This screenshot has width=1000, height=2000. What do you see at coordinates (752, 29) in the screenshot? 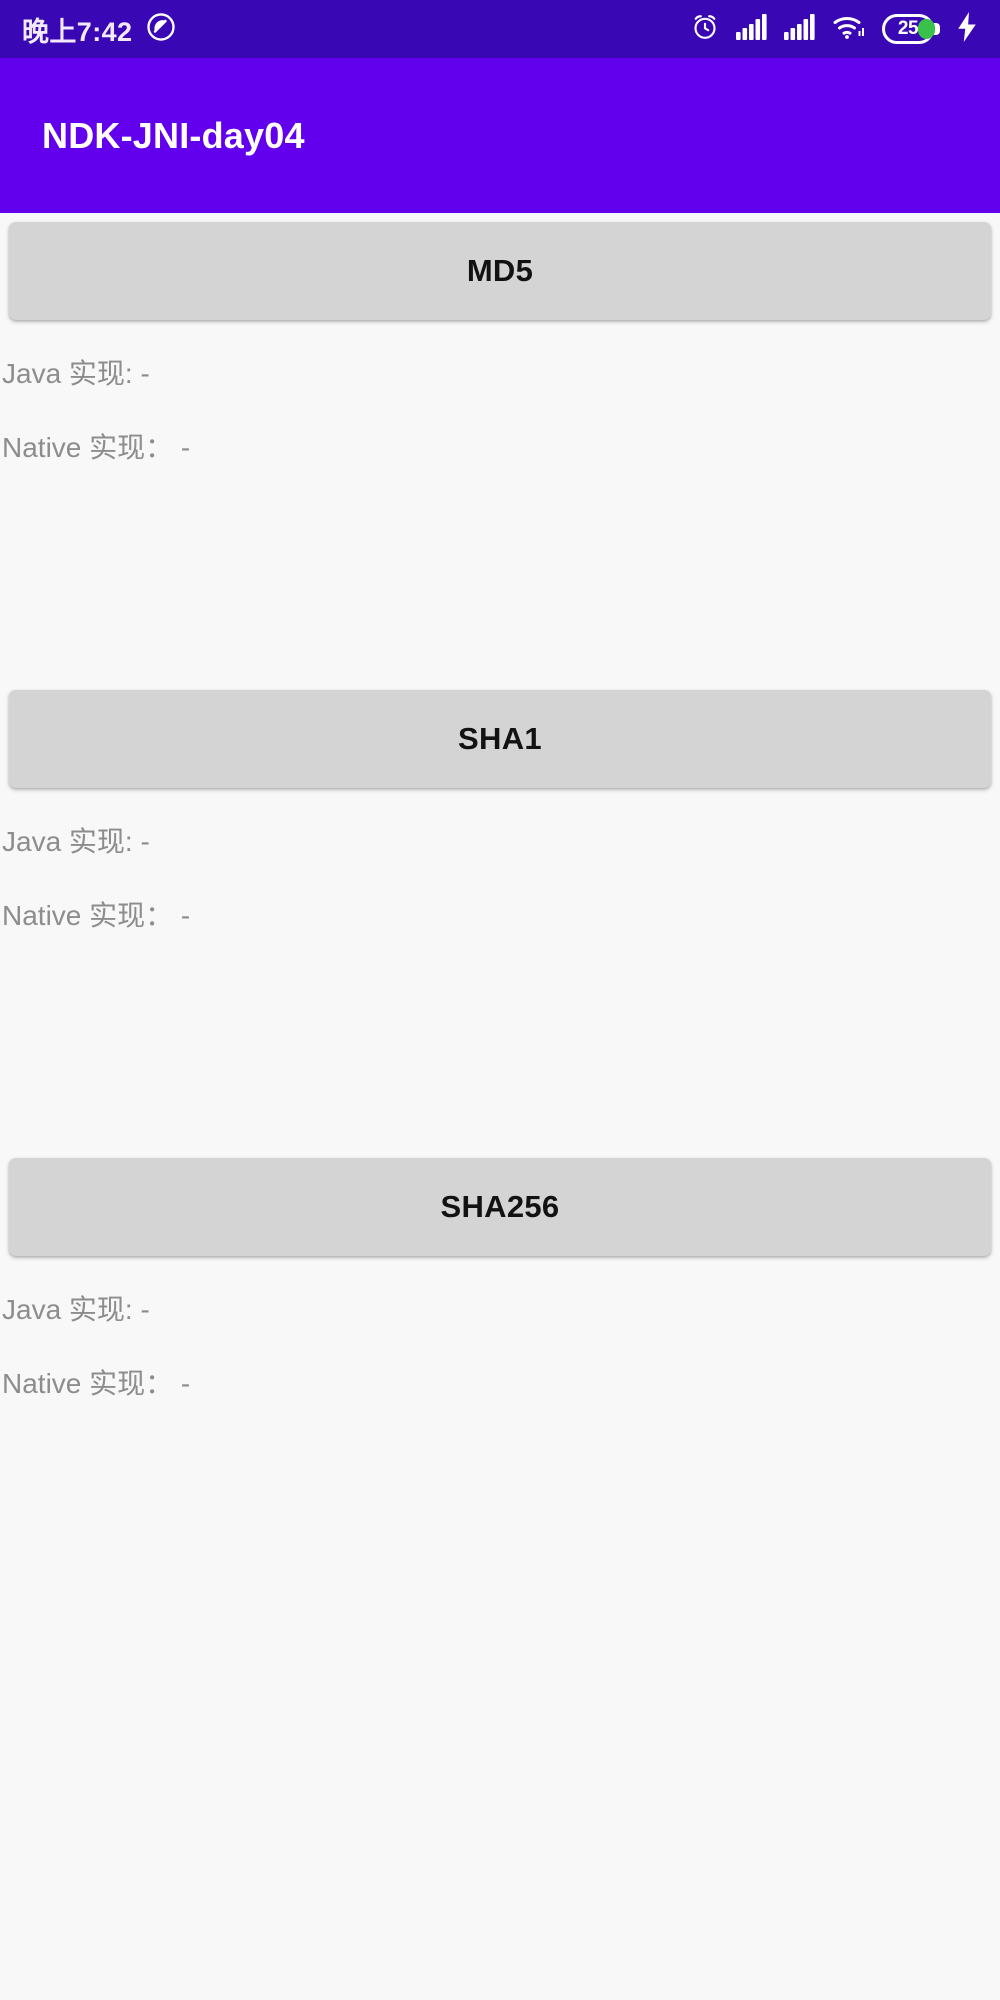
I see `signal-bars-sim1-icon` at bounding box center [752, 29].